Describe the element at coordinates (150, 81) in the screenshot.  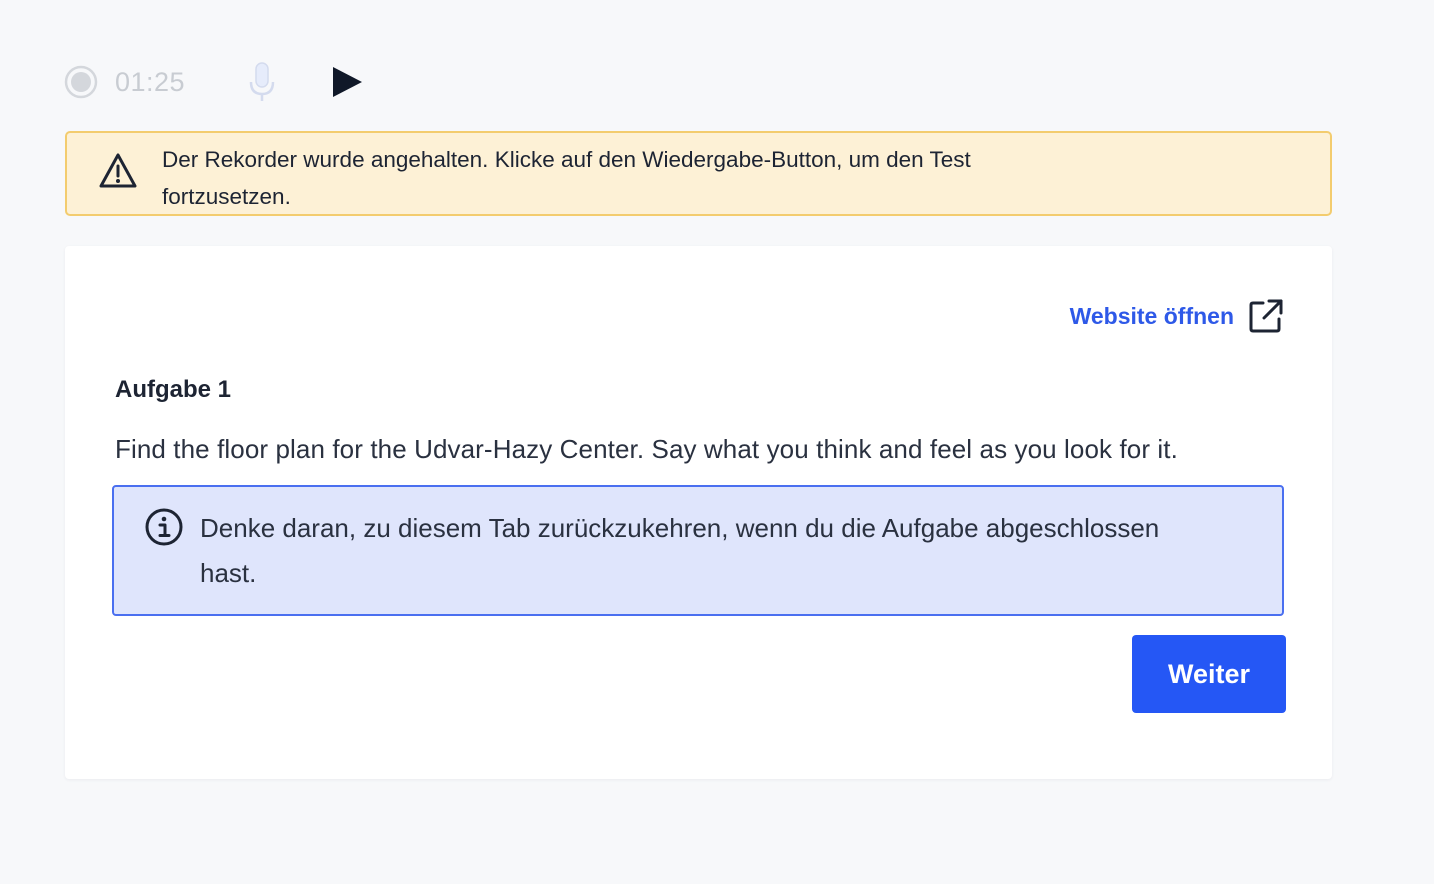
I see `recording-timer: 01:25` at that location.